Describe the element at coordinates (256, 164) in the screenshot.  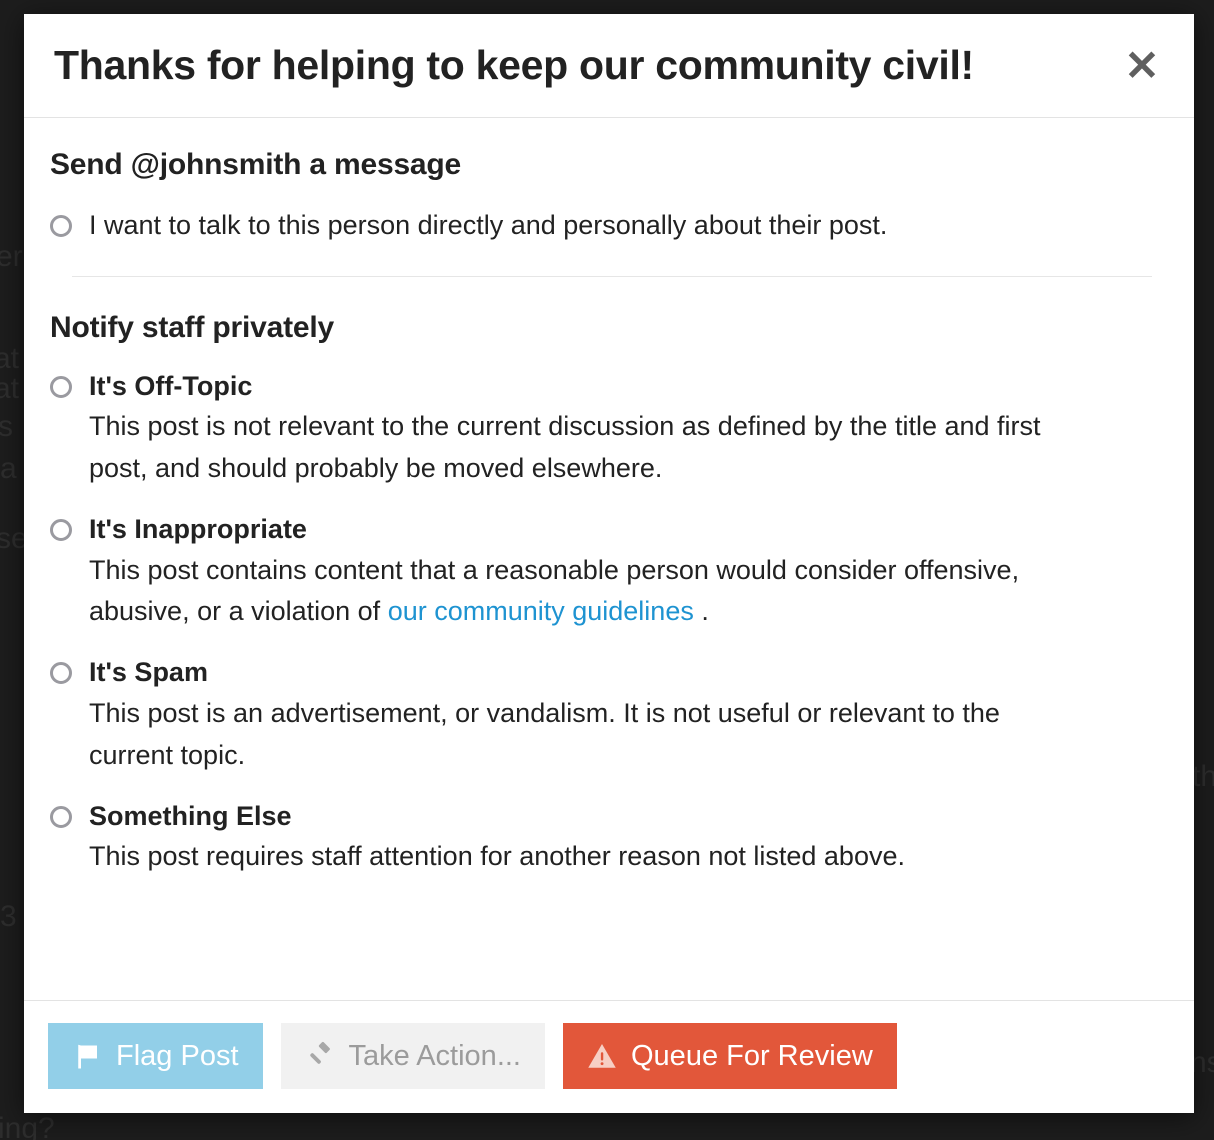
I see `send-message-heading: Send @johnsmith a message` at that location.